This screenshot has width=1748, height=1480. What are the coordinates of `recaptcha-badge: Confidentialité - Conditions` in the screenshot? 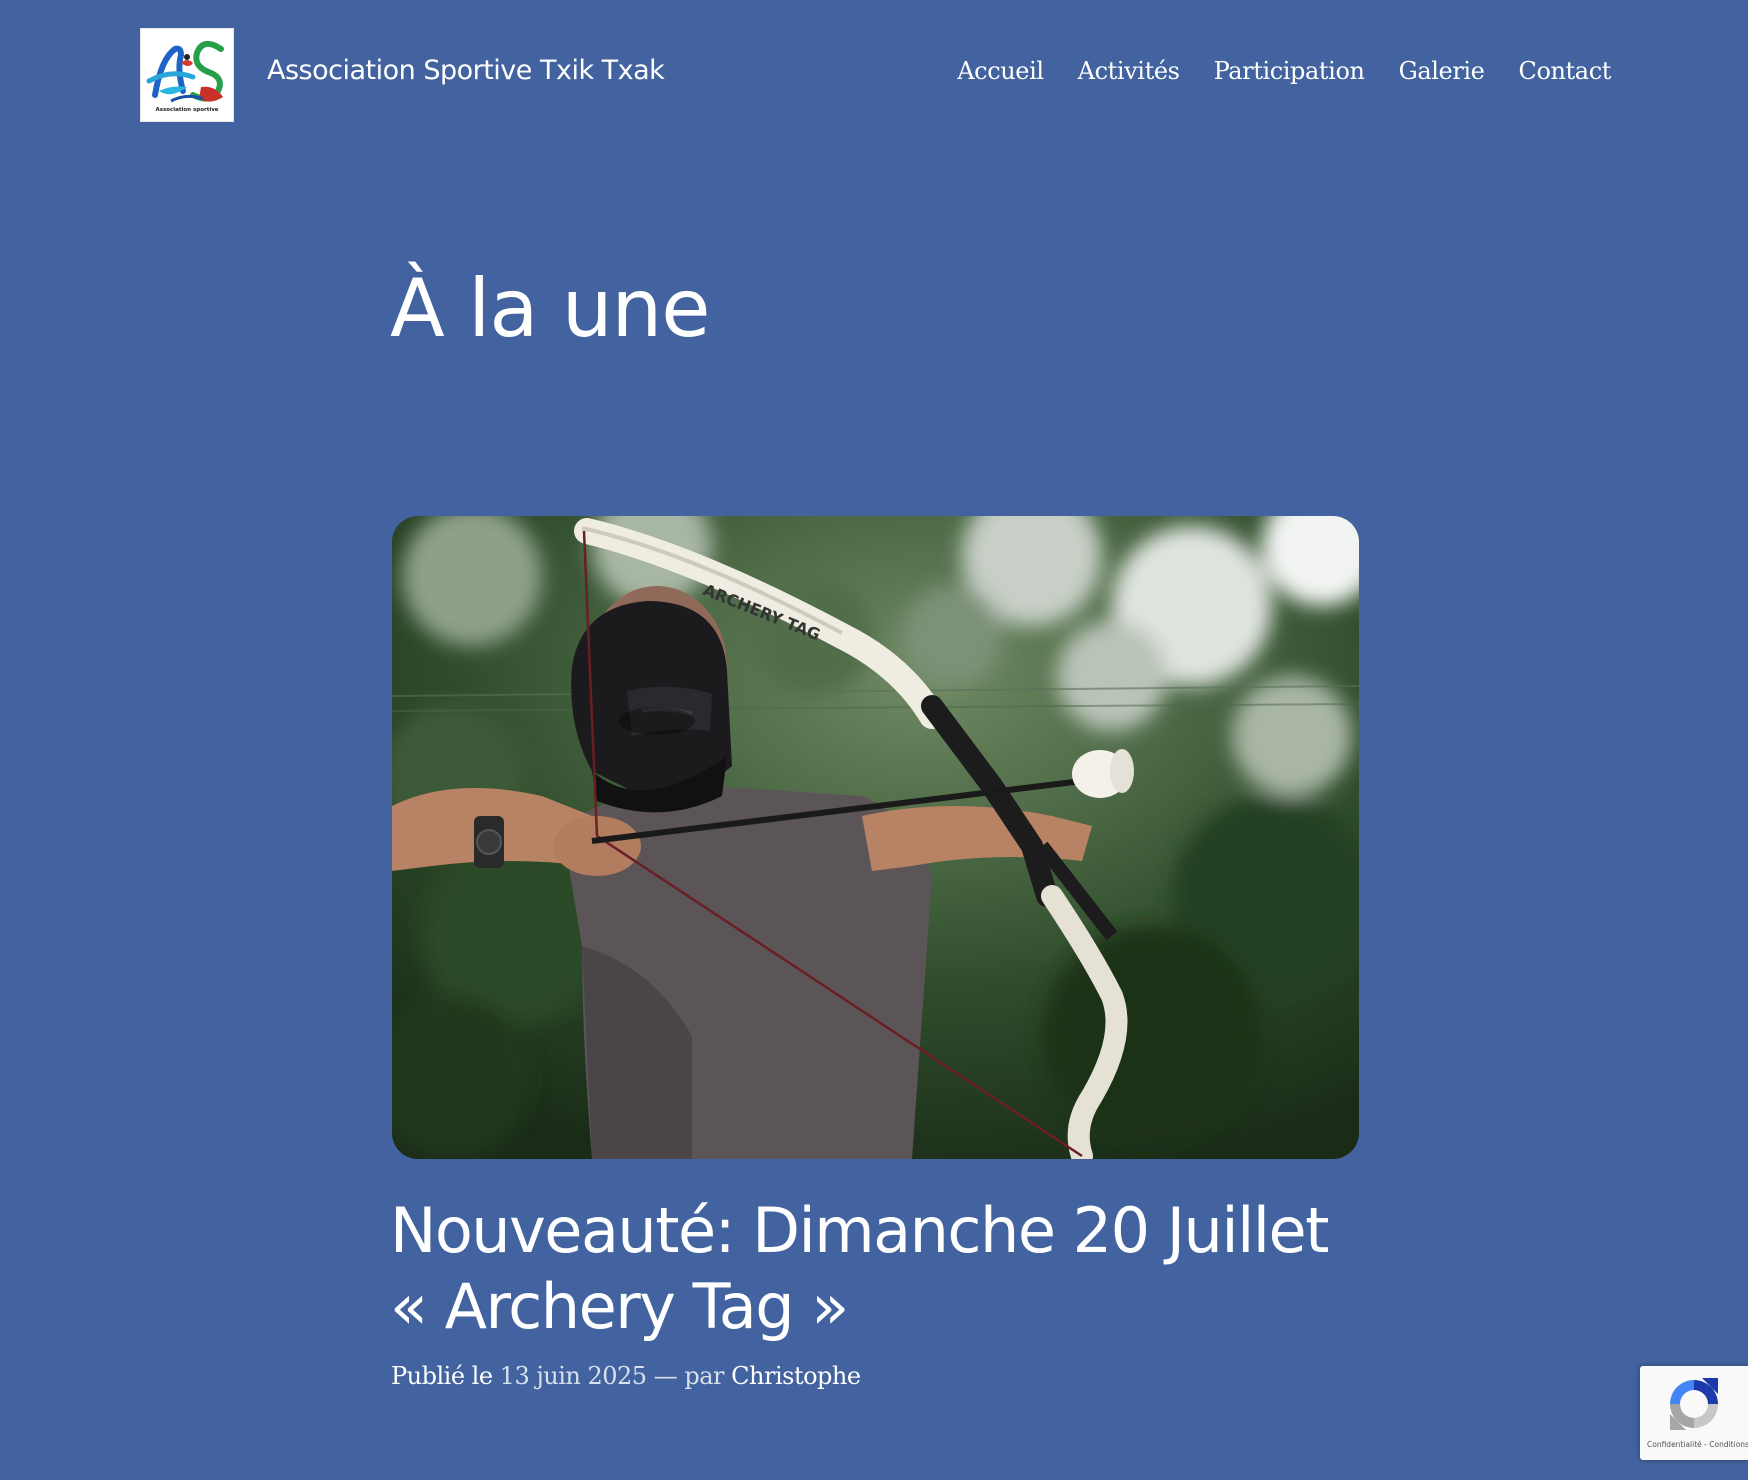 It's located at (1694, 1413).